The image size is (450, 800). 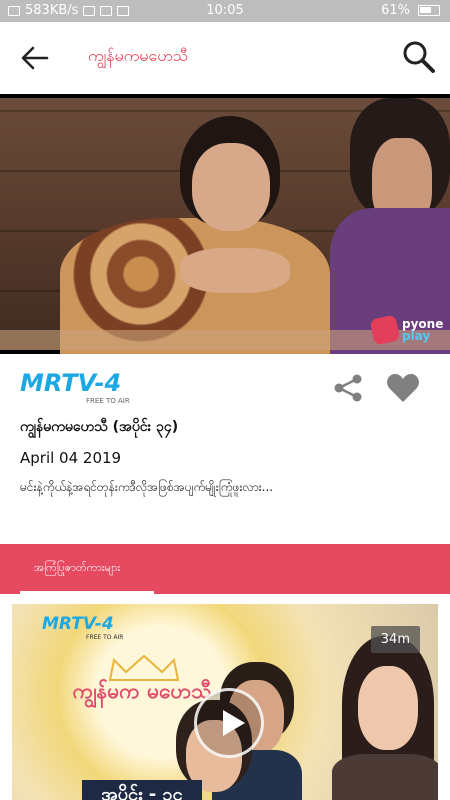 I want to click on battery-percent: 61%, so click(x=395, y=10).